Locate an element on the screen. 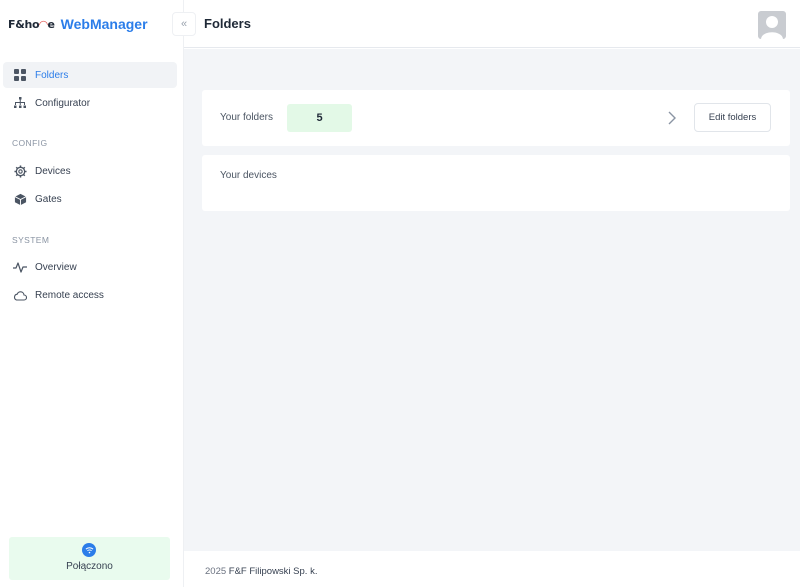  top-header: « Folders is located at coordinates (486, 24).